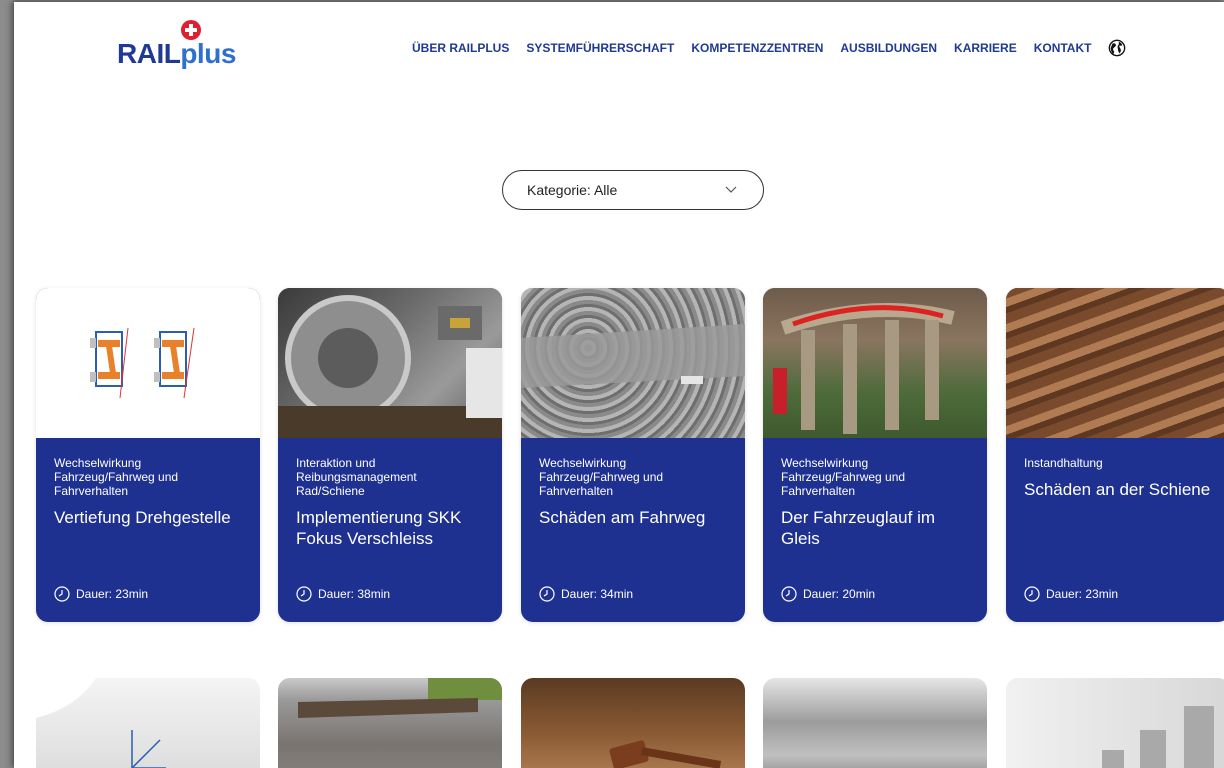  What do you see at coordinates (390, 363) in the screenshot?
I see `course-image-wheel` at bounding box center [390, 363].